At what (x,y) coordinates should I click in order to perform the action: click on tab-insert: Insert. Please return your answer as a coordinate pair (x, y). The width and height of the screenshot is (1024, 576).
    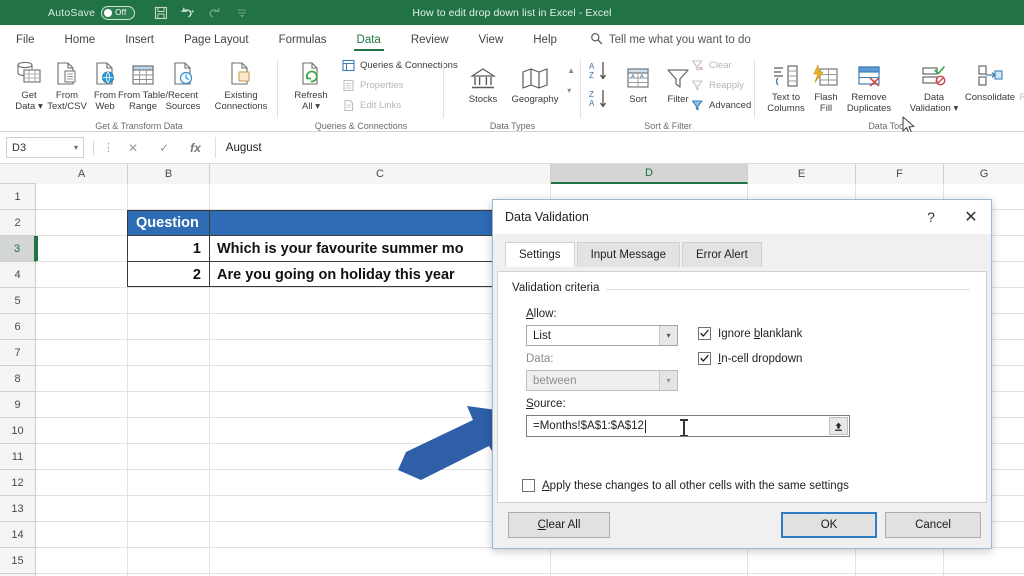
    Looking at the image, I should click on (139, 40).